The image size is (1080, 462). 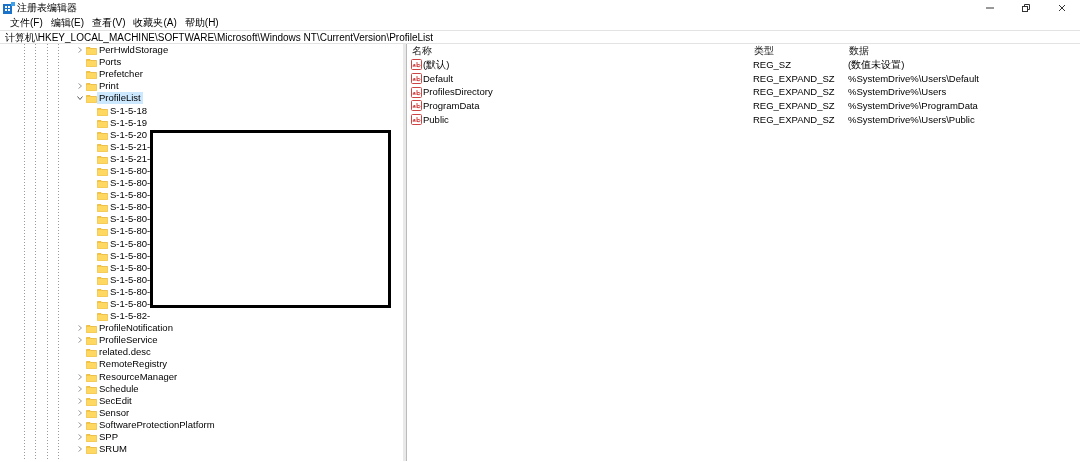 What do you see at coordinates (914, 78) in the screenshot?
I see `value-data: %SystemDrive%\Users\Default` at bounding box center [914, 78].